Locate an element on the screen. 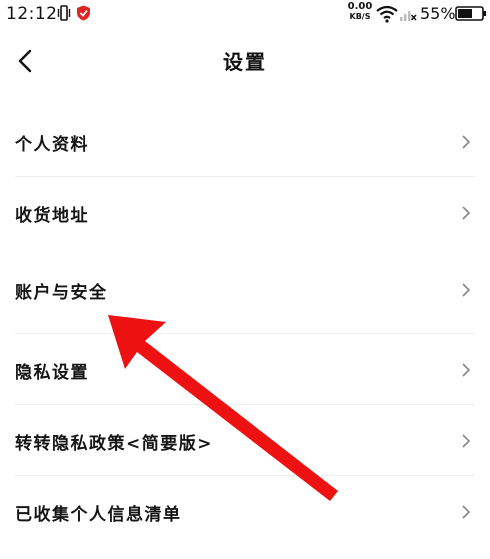  wifi-icon is located at coordinates (387, 14).